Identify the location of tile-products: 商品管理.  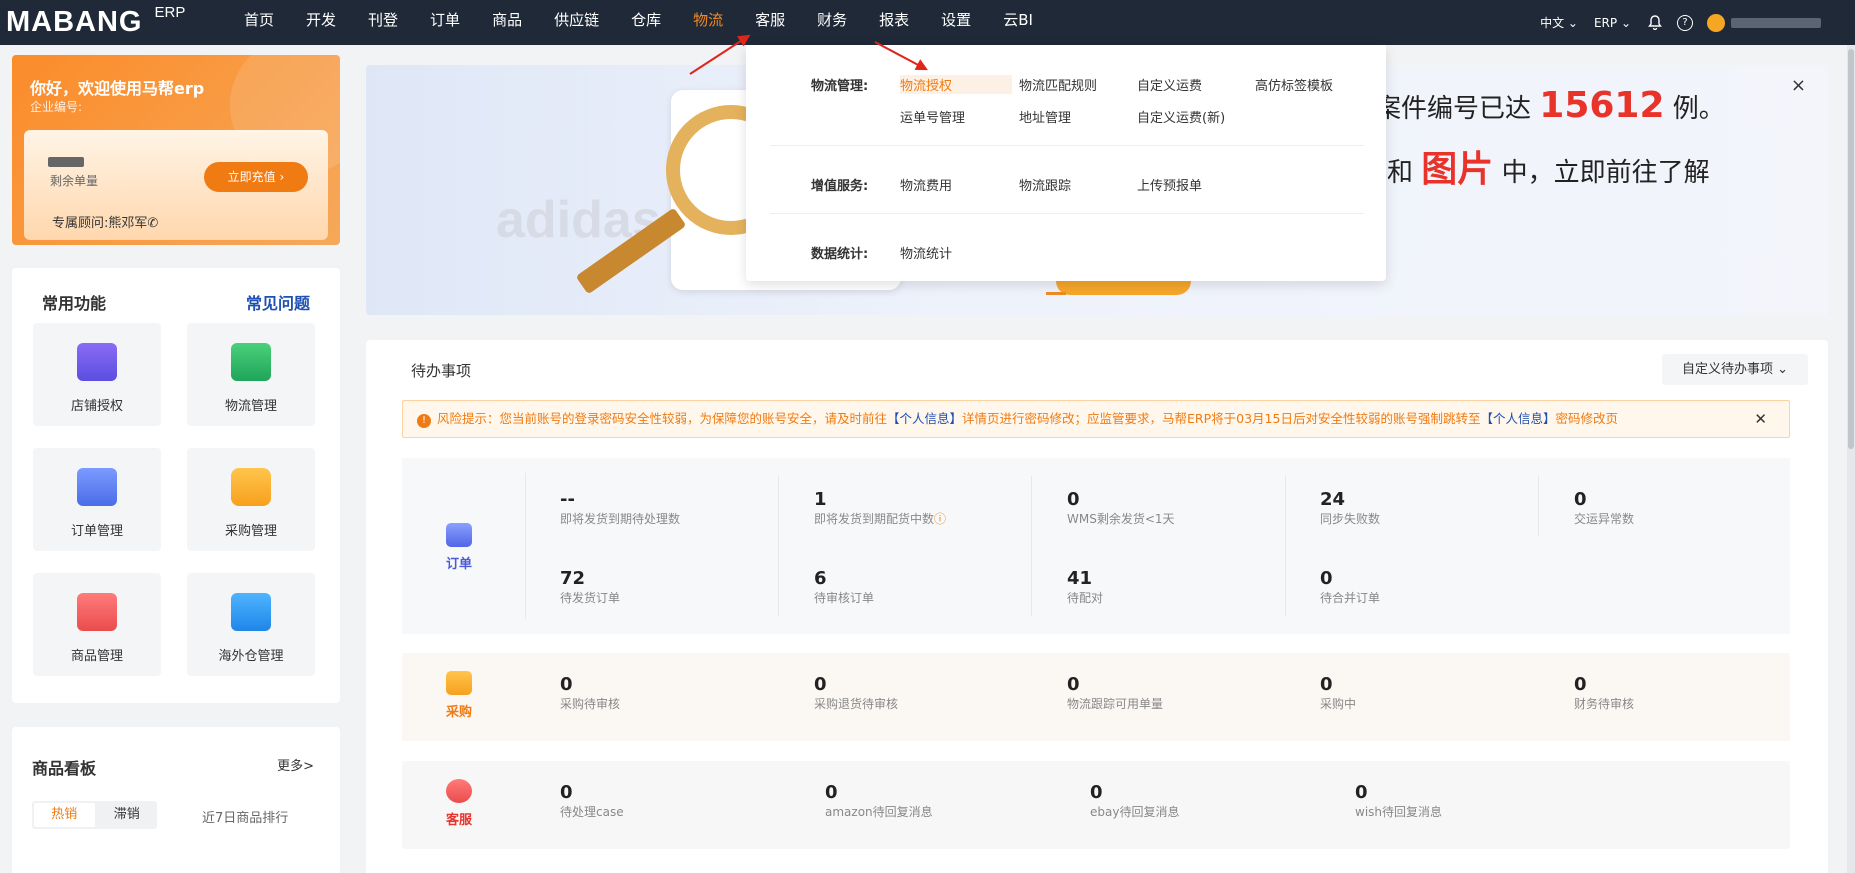
(97, 624).